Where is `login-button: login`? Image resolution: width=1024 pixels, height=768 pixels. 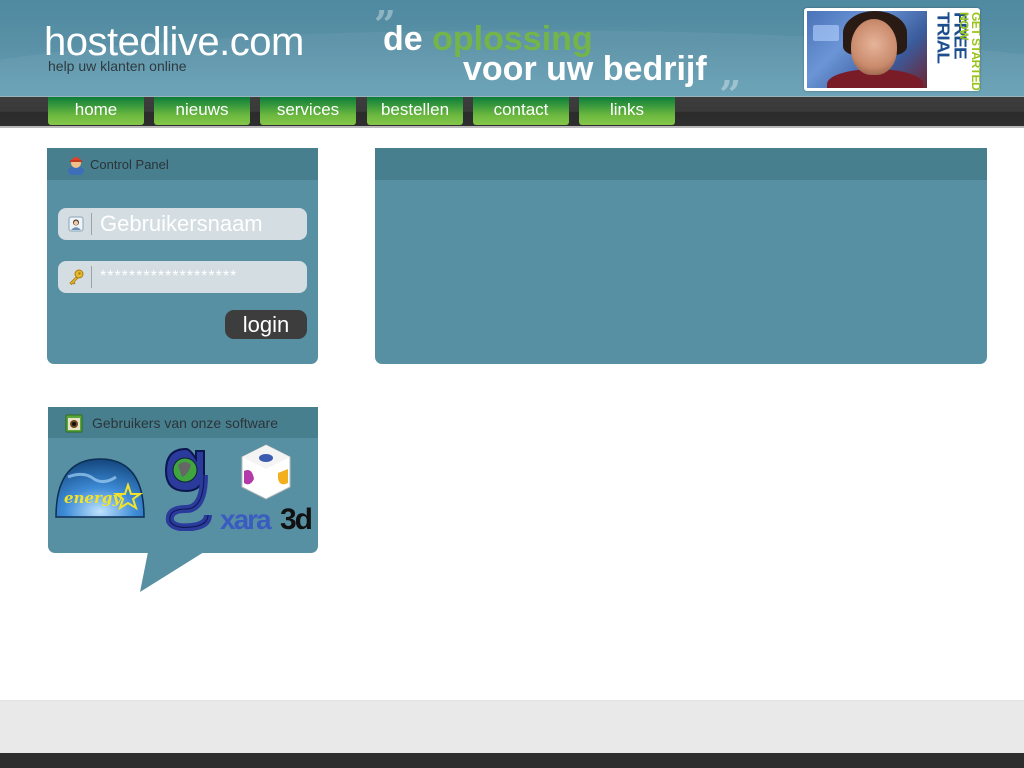 login-button: login is located at coordinates (266, 324).